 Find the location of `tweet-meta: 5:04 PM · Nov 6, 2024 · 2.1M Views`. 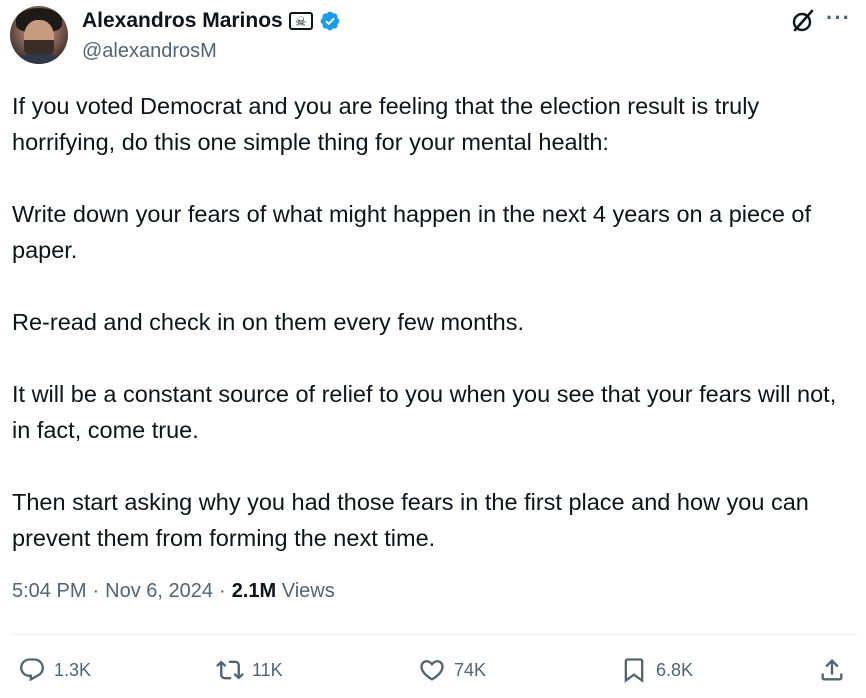

tweet-meta: 5:04 PM · Nov 6, 2024 · 2.1M Views is located at coordinates (173, 591).